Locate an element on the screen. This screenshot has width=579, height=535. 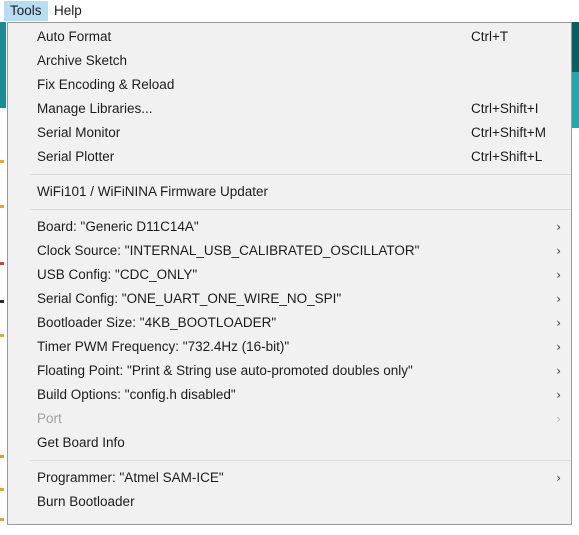
menu-item-board-generic-d11c14a: Board: "Generic D11C14A" › is located at coordinates (289, 227).